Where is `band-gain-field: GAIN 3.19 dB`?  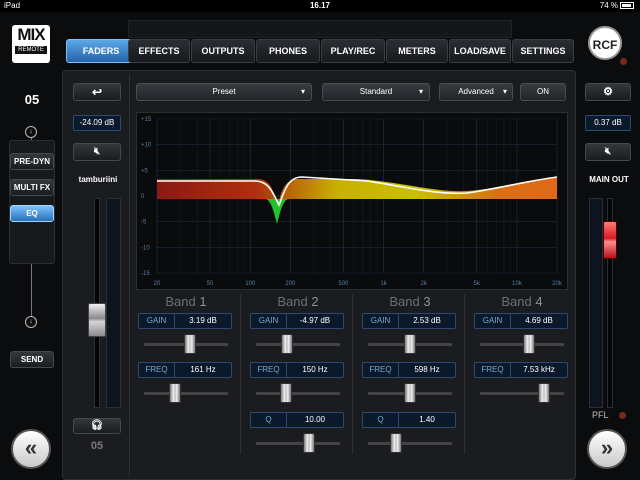
band-gain-field: GAIN 3.19 dB is located at coordinates (185, 321).